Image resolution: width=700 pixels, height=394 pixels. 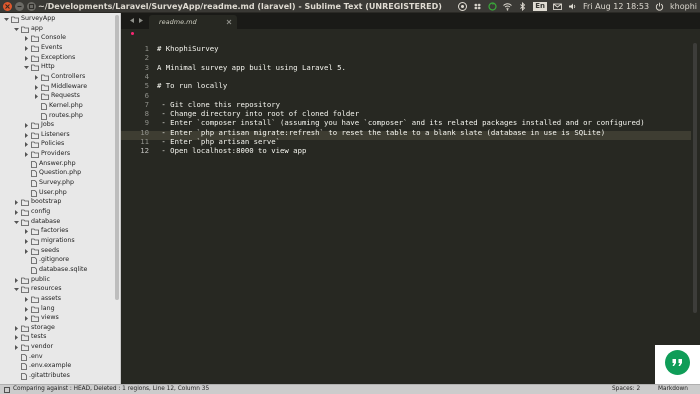 What do you see at coordinates (522, 6) in the screenshot?
I see `bluetooth-icon` at bounding box center [522, 6].